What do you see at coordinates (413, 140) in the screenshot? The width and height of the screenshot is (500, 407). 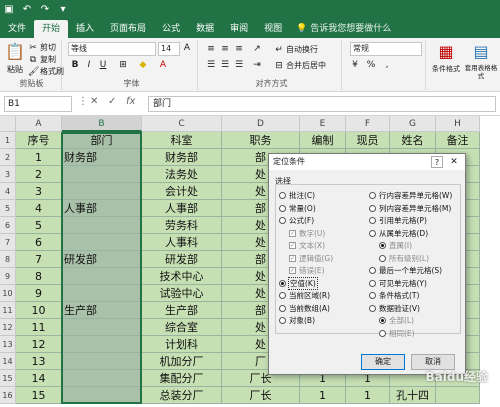 I see `header-cell: 姓名` at bounding box center [413, 140].